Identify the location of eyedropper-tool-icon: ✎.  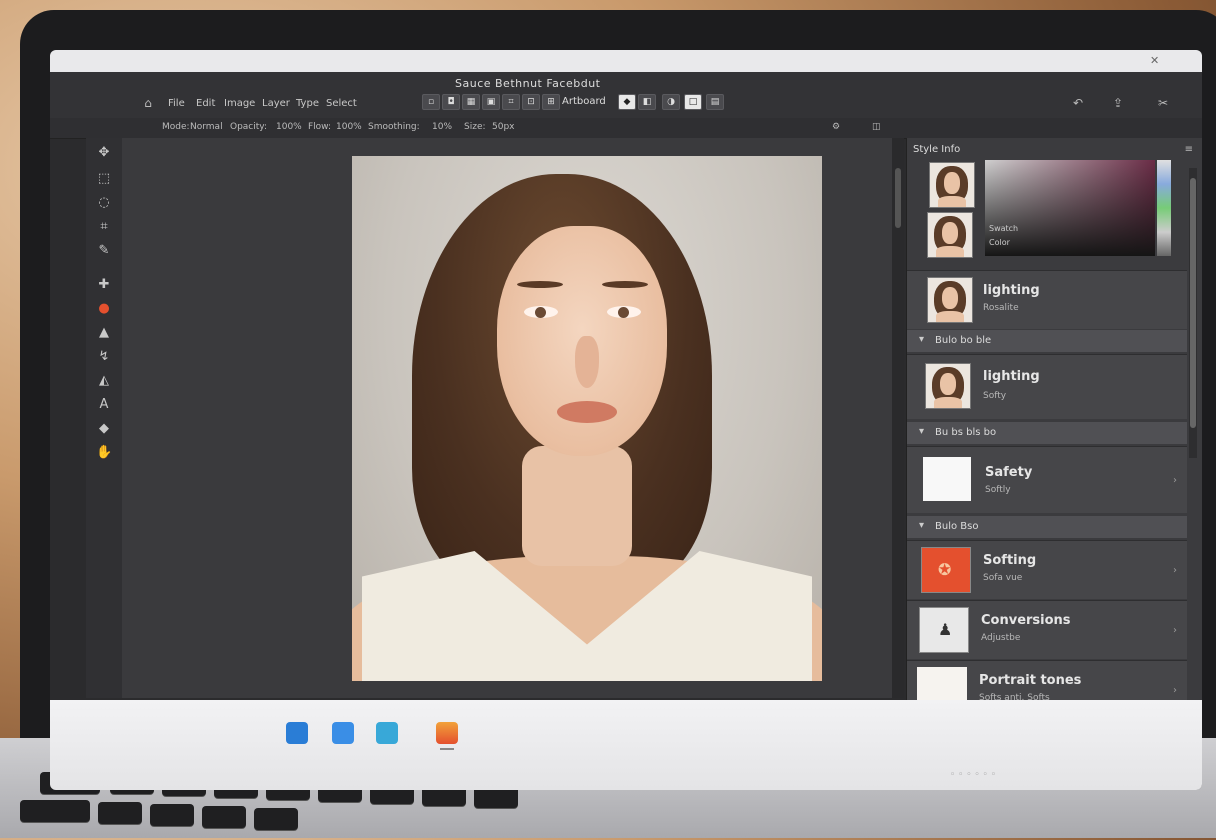
(104, 251).